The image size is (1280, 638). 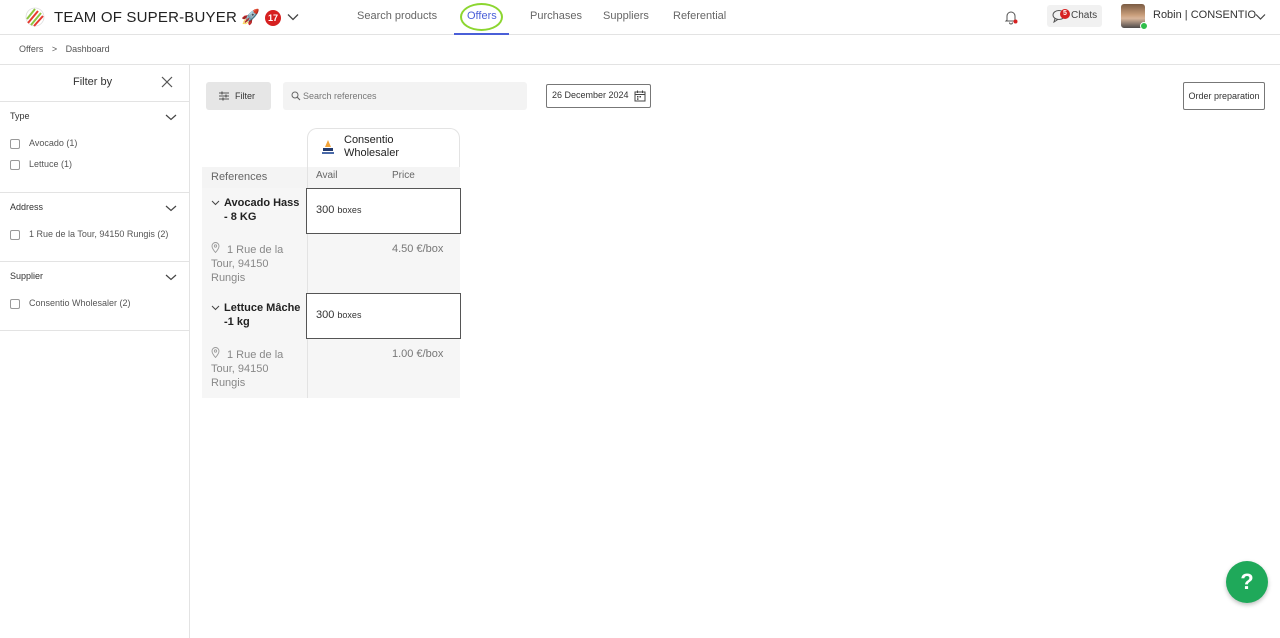 I want to click on filter-section-type: Type, so click(x=20, y=116).